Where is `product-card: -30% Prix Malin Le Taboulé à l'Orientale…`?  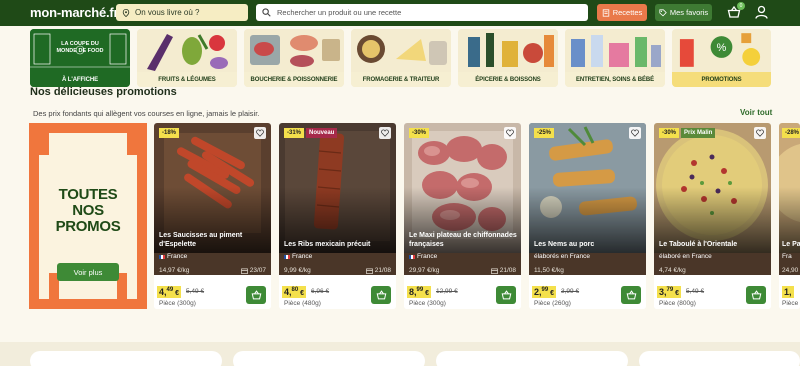 product-card: -30% Prix Malin Le Taboulé à l'Orientale… is located at coordinates (712, 216).